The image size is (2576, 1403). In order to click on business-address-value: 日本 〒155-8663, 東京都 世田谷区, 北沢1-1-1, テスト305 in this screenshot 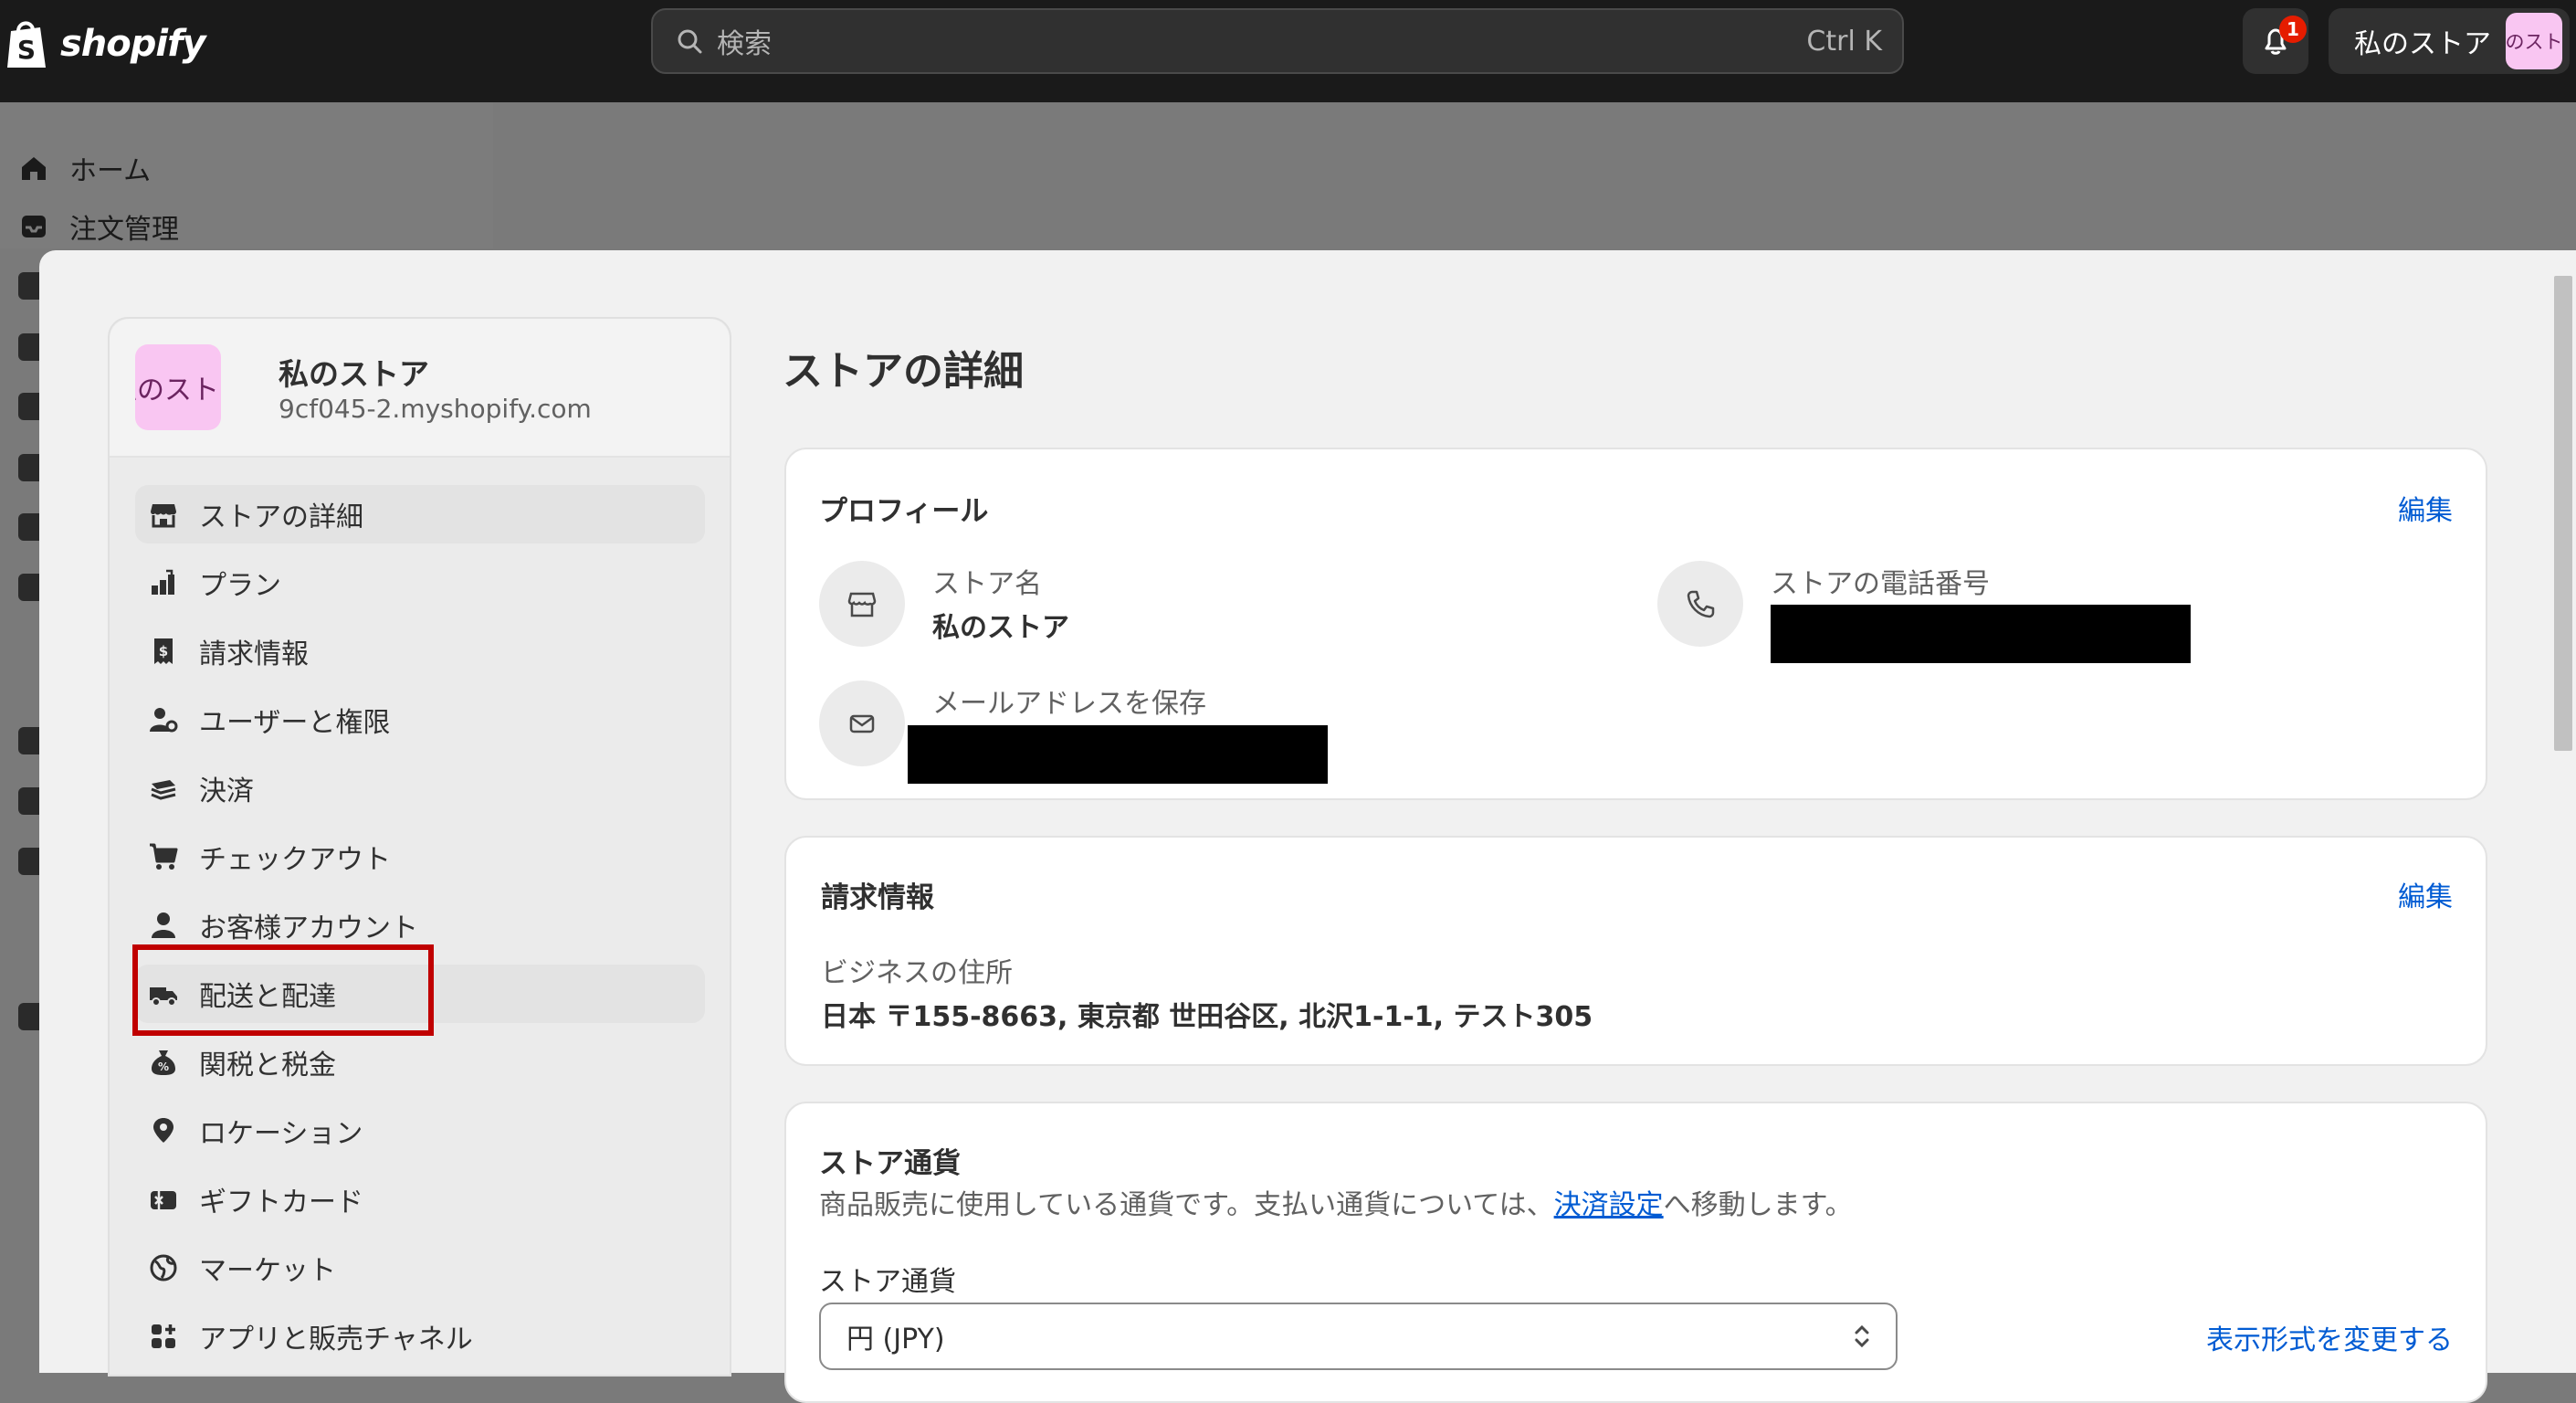, I will do `click(1207, 1017)`.